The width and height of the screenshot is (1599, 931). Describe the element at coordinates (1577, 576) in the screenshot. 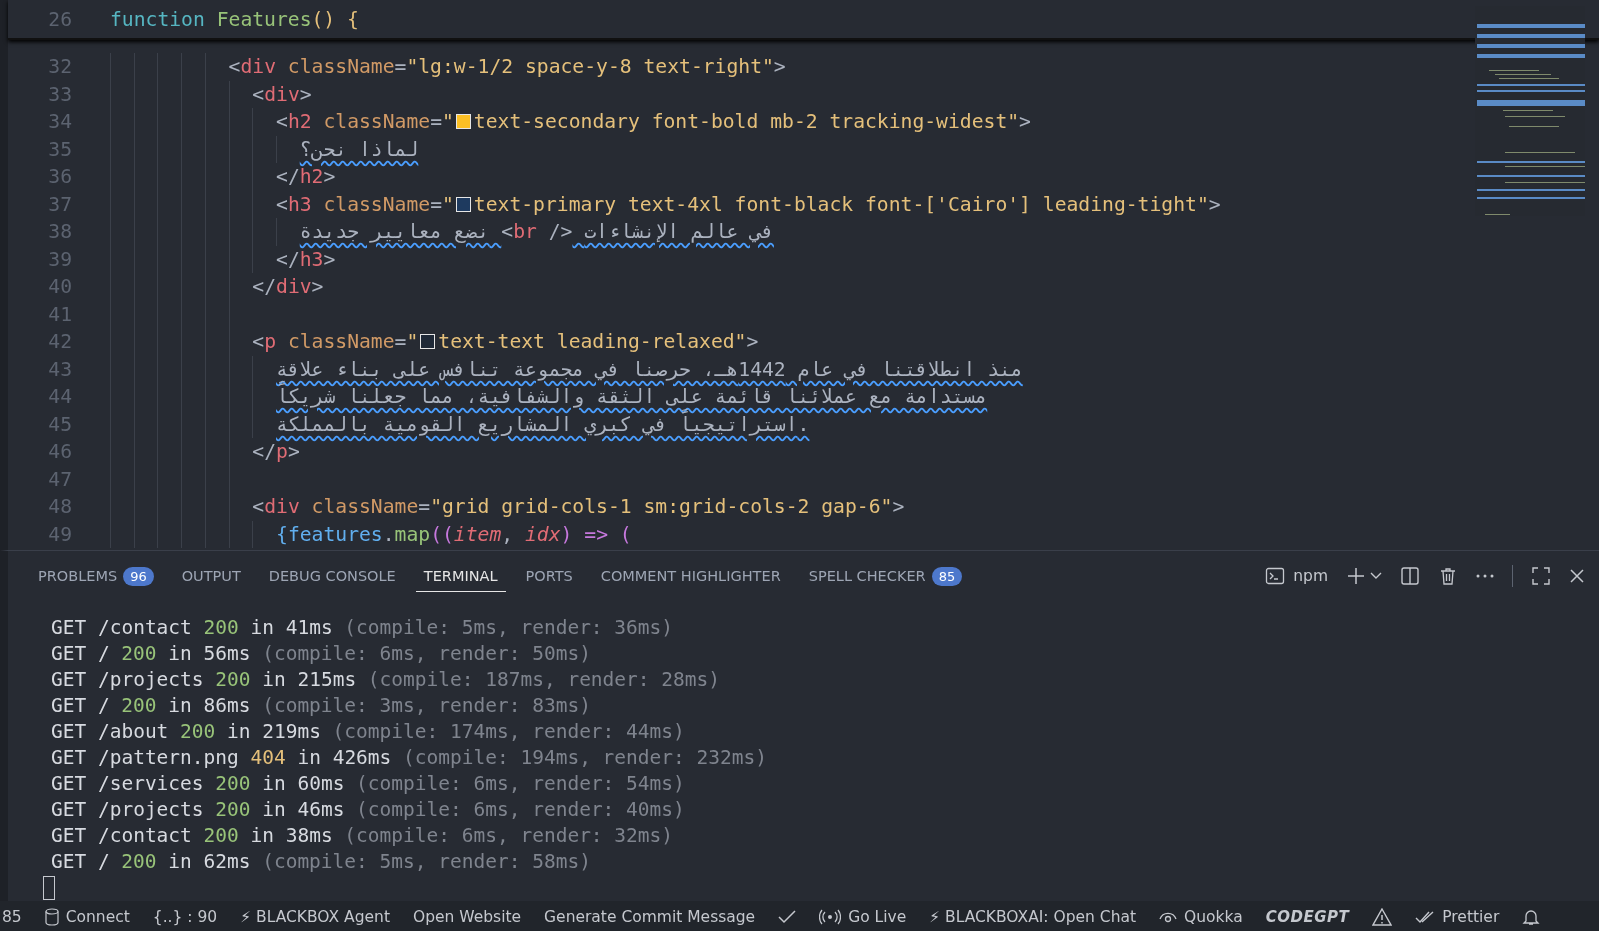

I see `close-icon` at that location.